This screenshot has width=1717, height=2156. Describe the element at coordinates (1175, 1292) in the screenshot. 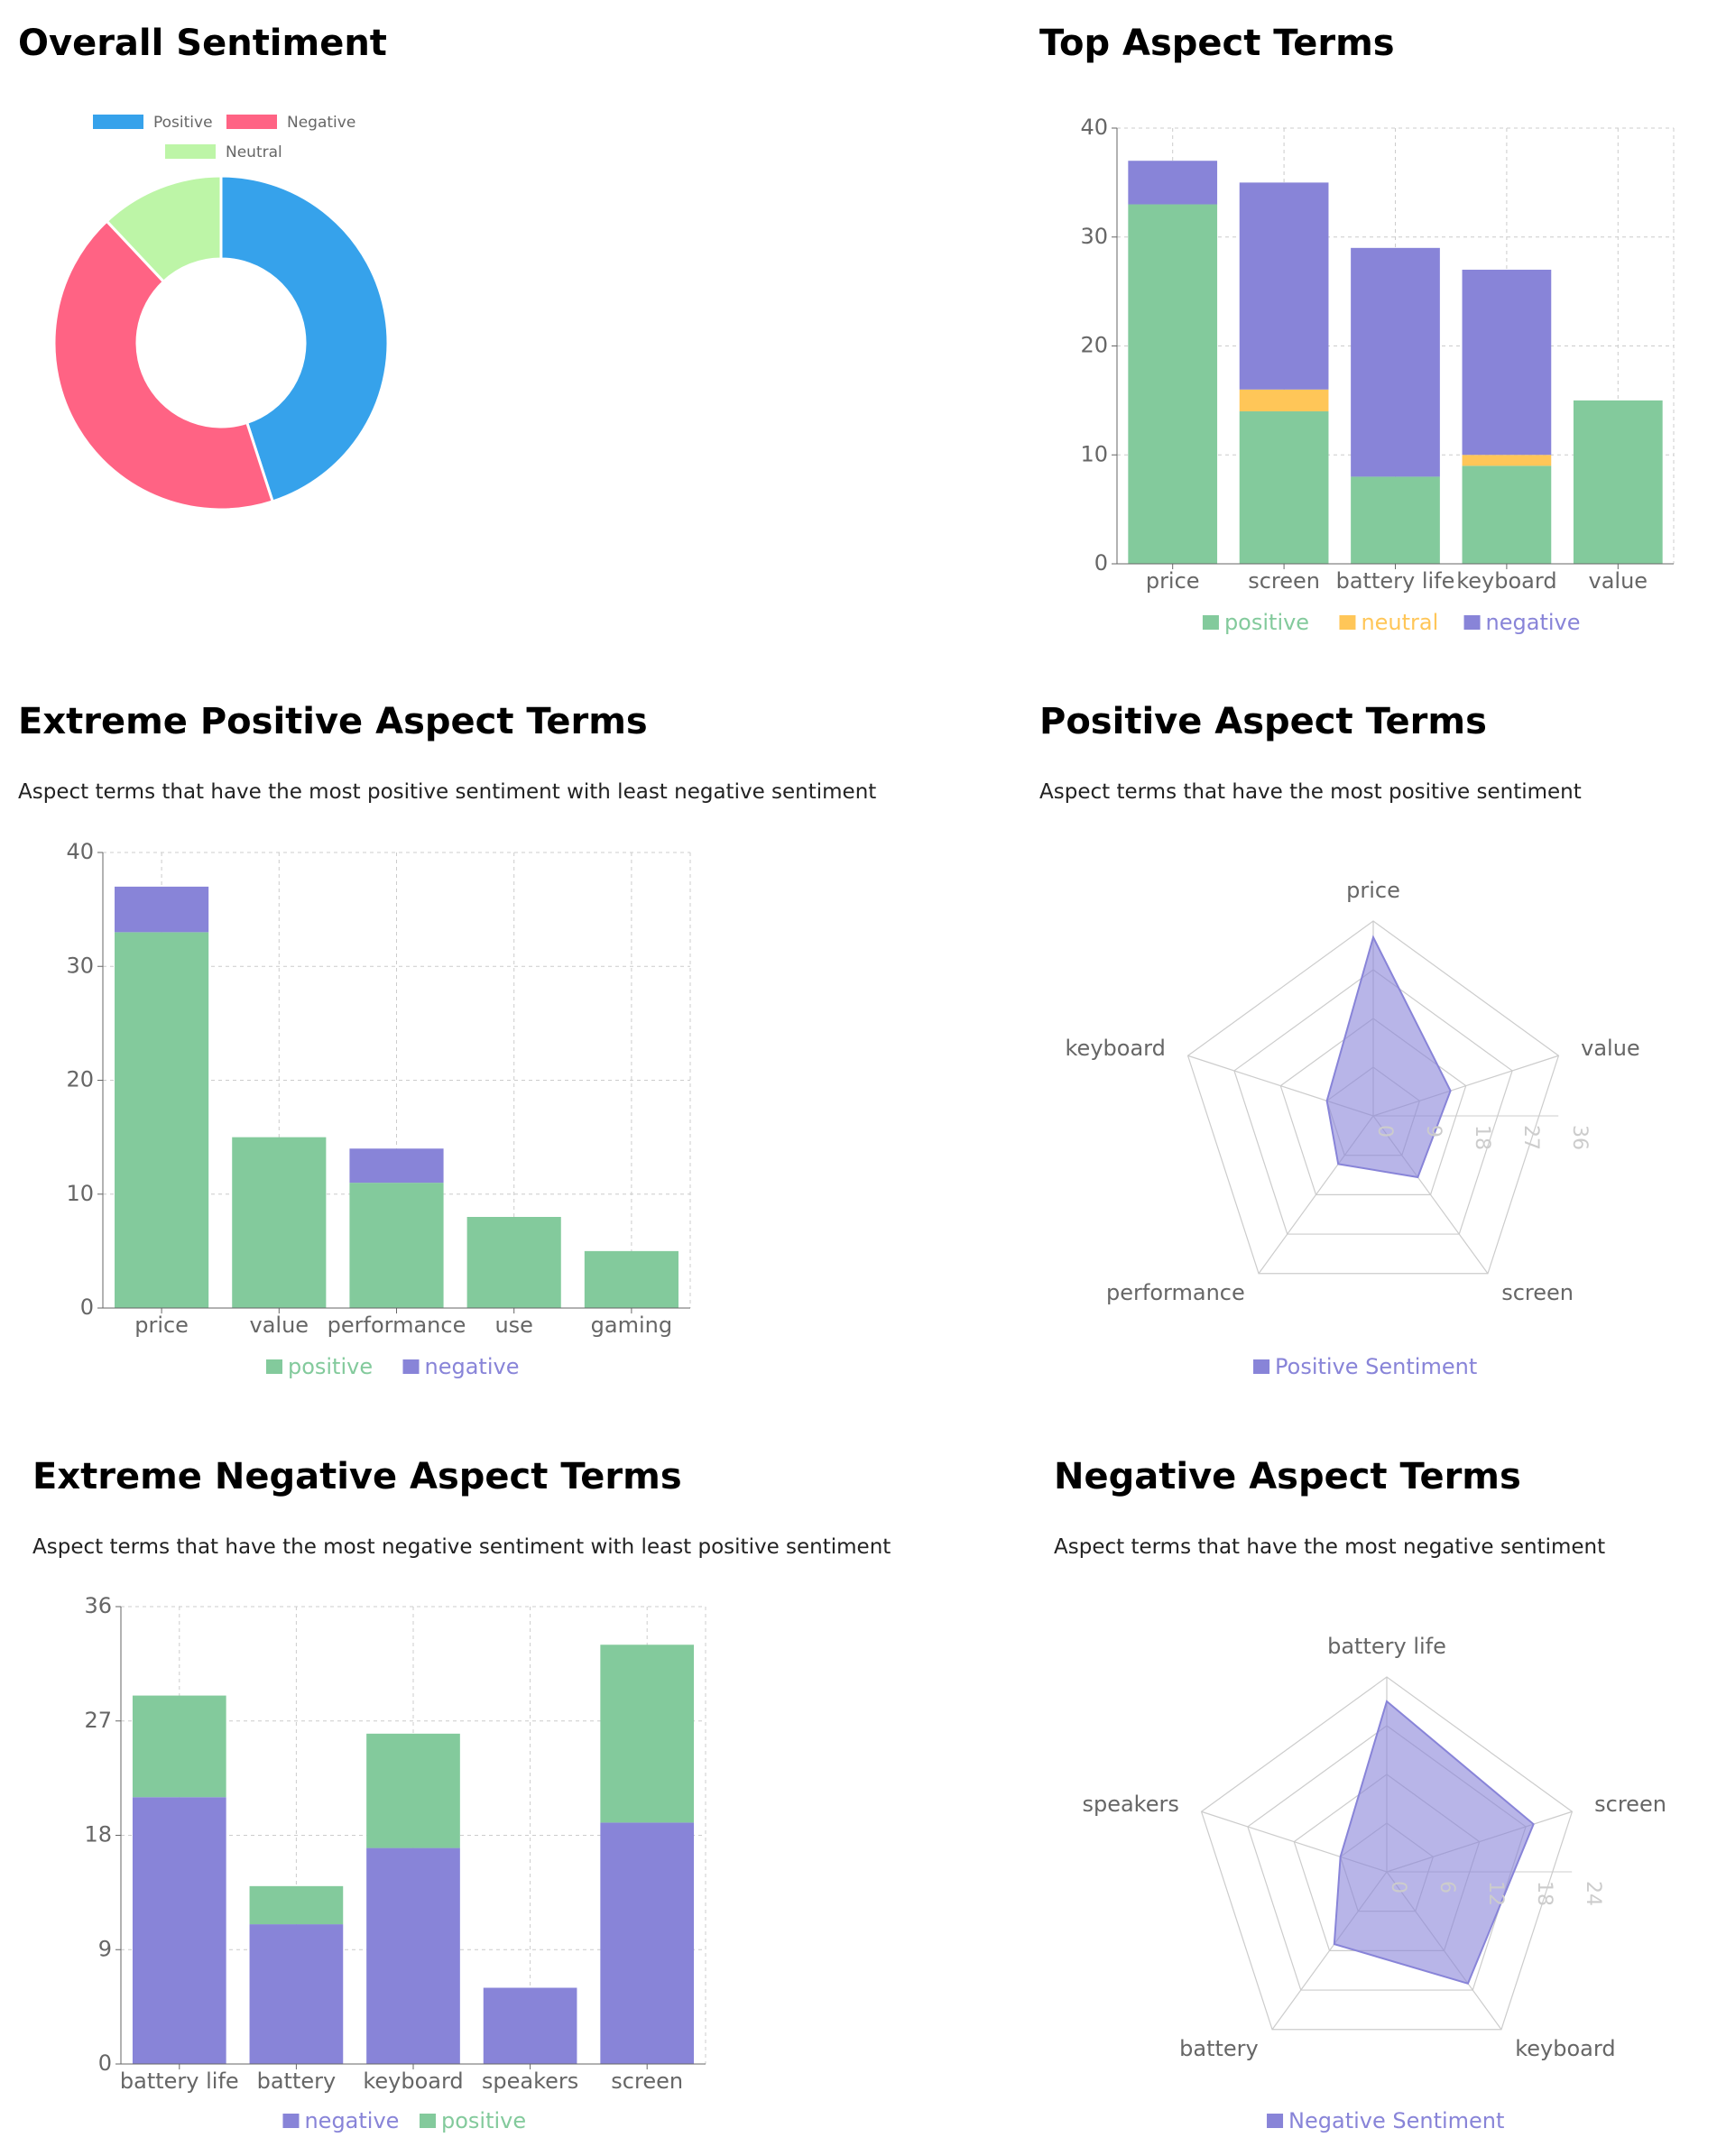

I see `radar-axis-label: performance` at that location.